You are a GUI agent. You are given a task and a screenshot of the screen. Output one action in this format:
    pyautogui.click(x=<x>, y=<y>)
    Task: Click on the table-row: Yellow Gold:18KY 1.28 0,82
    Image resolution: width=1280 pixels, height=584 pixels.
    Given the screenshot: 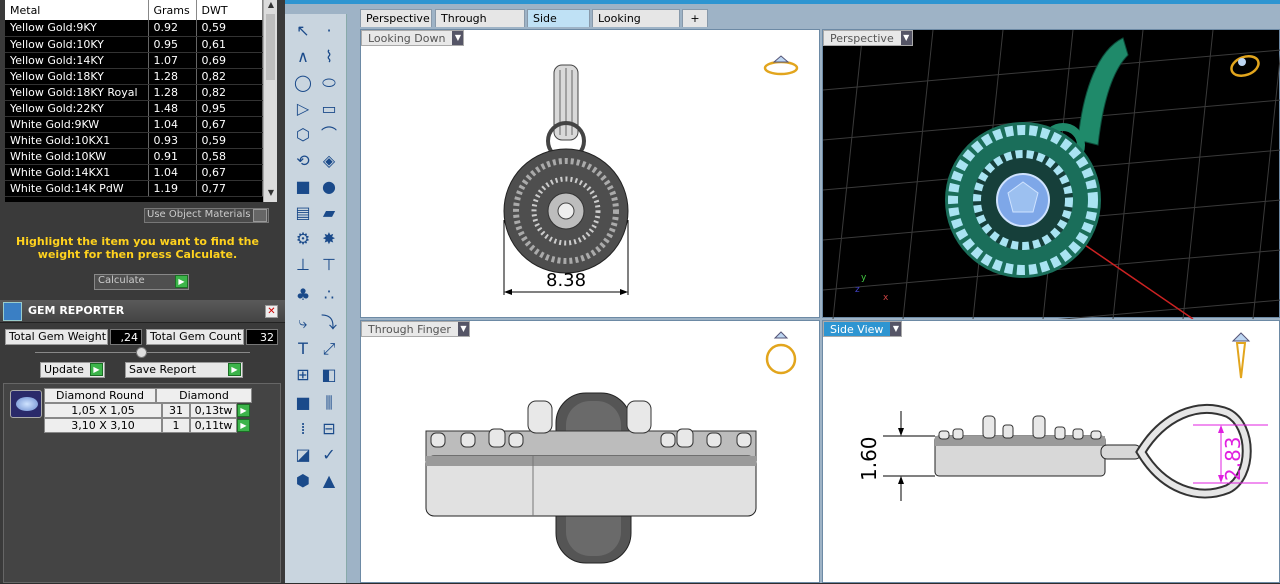 What is the action you would take?
    pyautogui.click(x=134, y=76)
    